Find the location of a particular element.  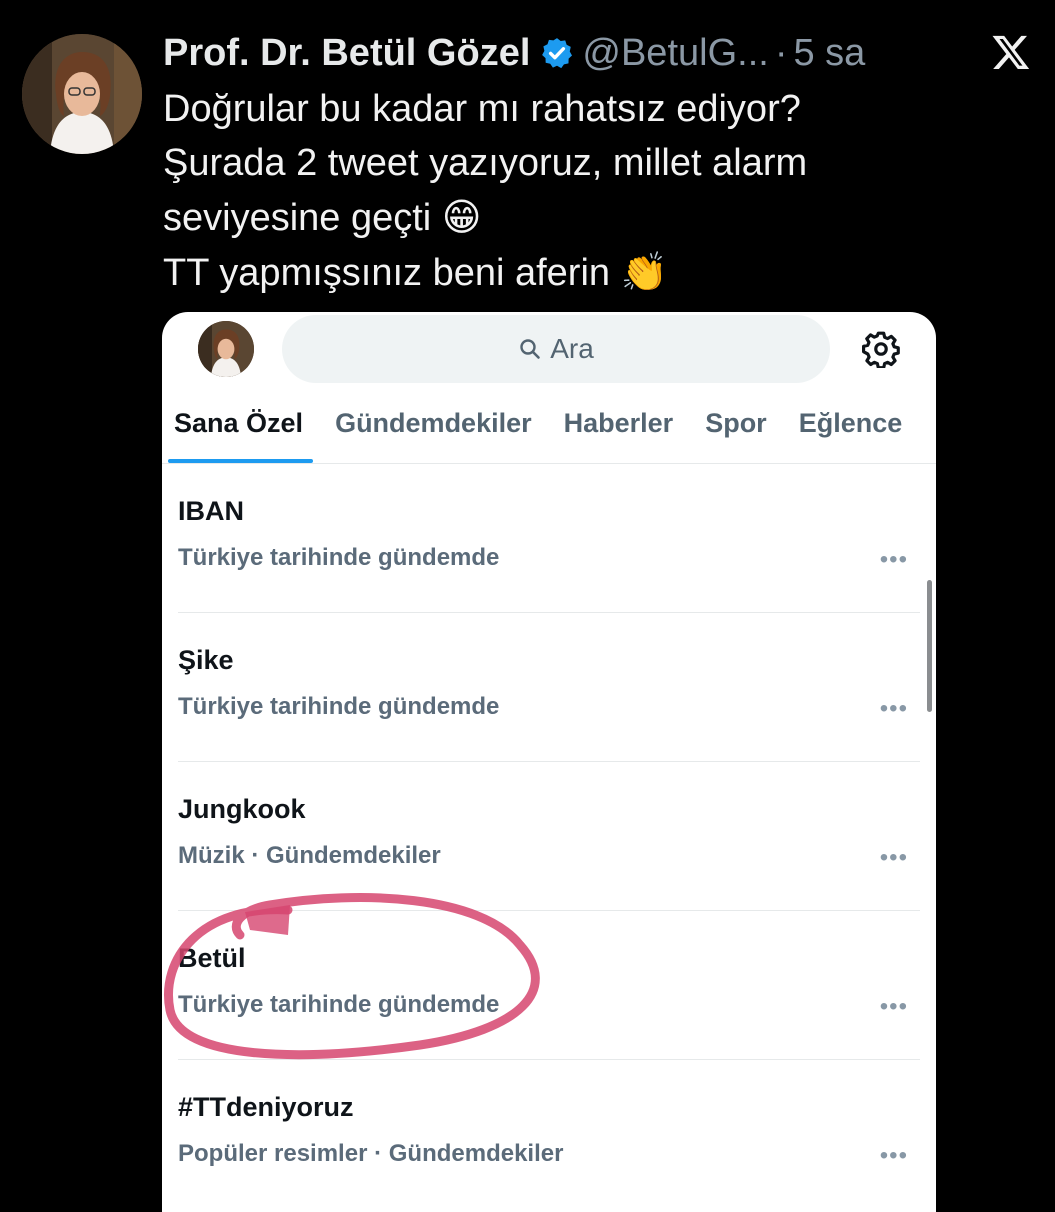

search-placeholder: Ara is located at coordinates (572, 348).